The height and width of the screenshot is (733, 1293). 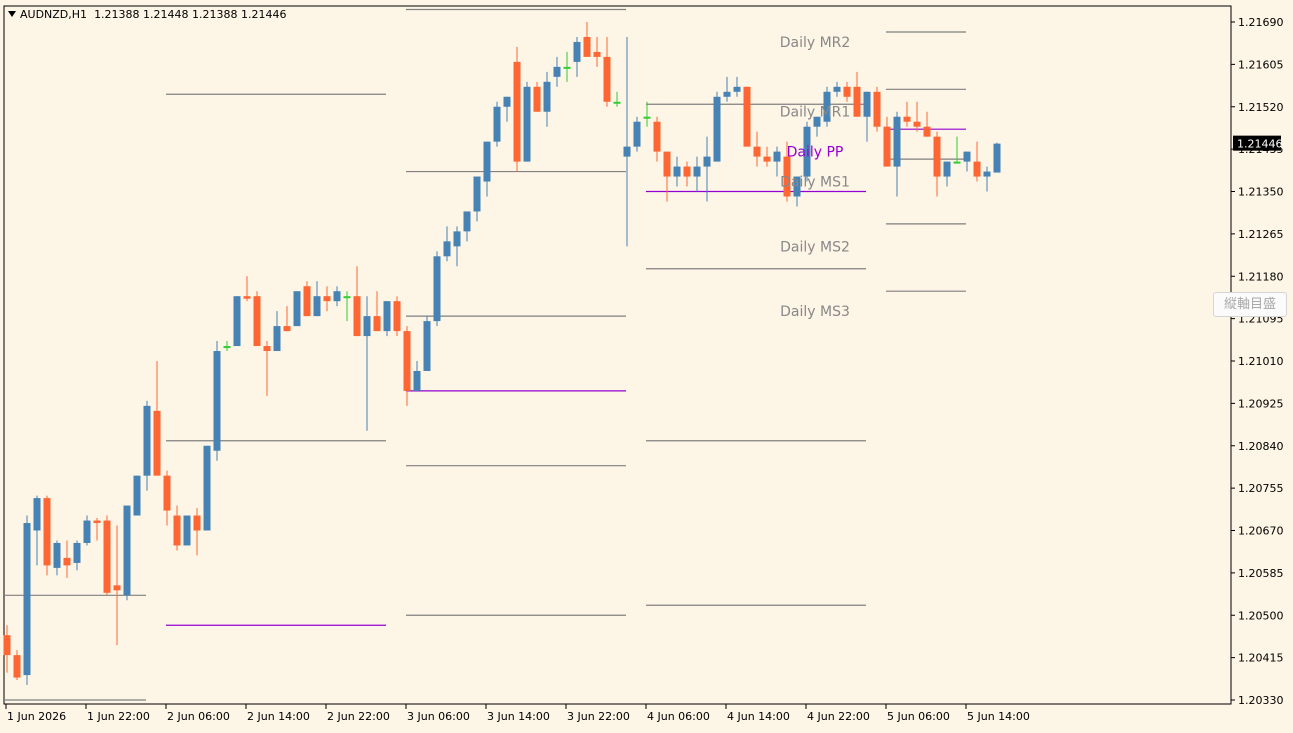 What do you see at coordinates (36, 716) in the screenshot?
I see `x-axis-tick-label: 1 Jun 2026` at bounding box center [36, 716].